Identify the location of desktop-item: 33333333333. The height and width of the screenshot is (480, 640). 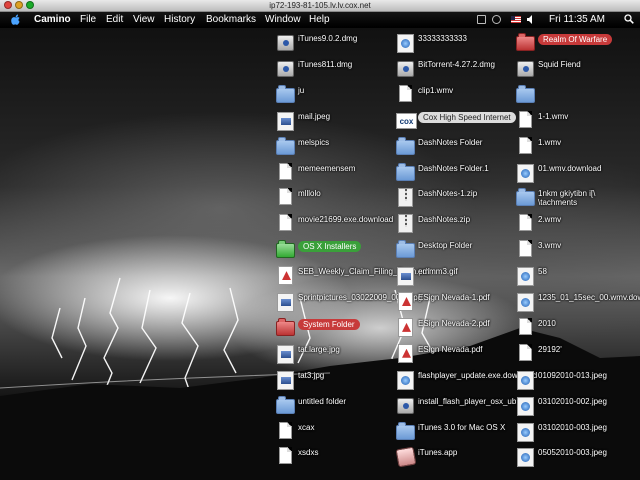
(456, 45).